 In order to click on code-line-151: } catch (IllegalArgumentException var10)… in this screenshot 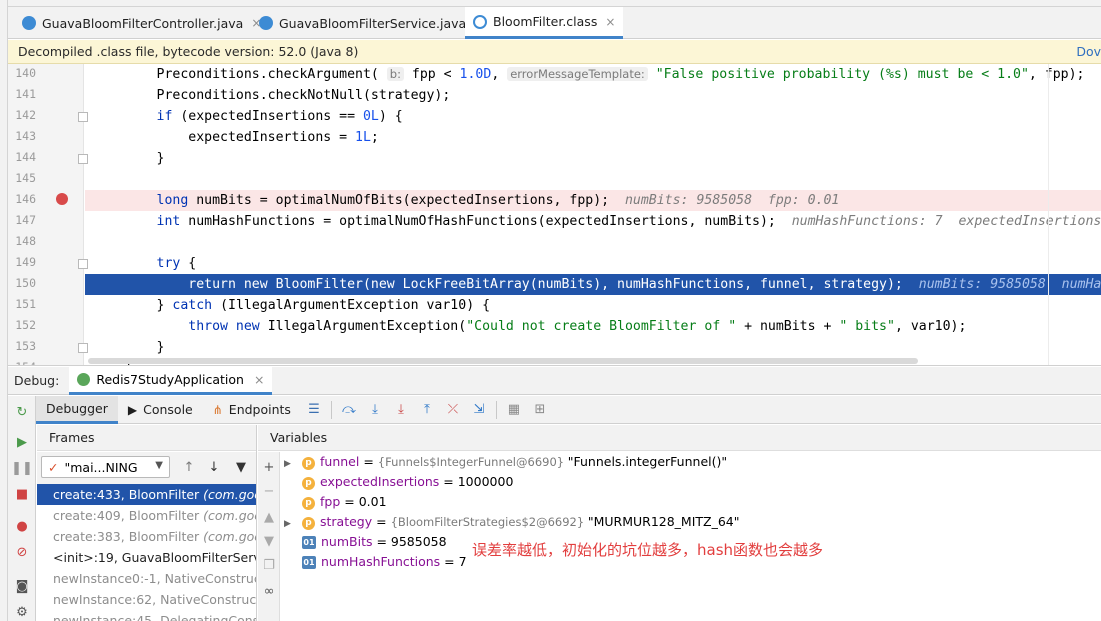, I will do `click(593, 305)`.